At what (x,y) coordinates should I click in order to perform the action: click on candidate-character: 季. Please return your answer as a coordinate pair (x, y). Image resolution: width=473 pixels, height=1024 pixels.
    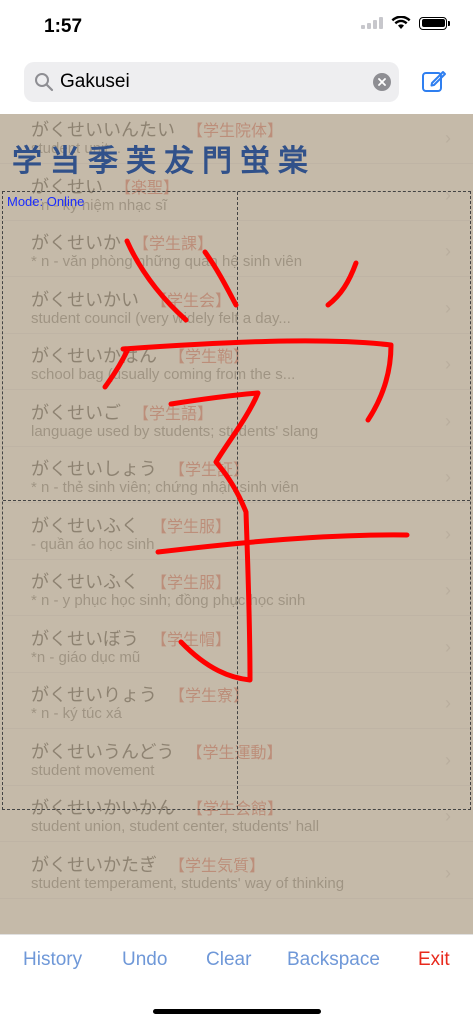
    Looking at the image, I should click on (103, 158).